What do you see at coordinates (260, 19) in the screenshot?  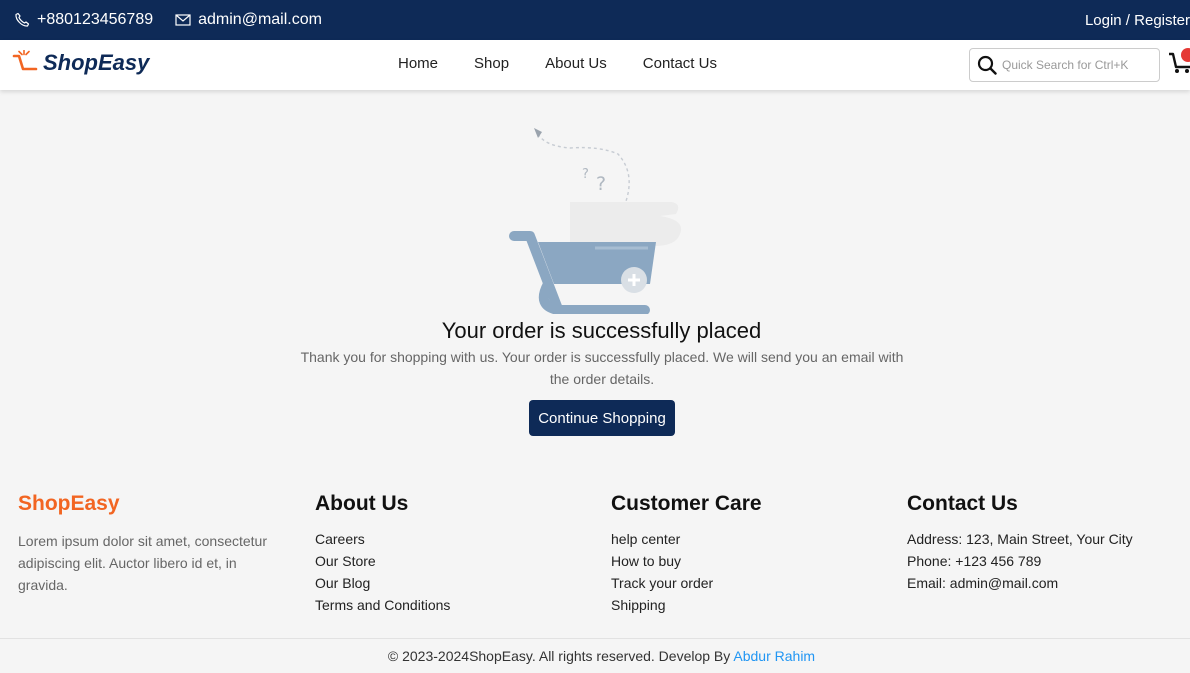 I see `email-address: admin@mail.com` at bounding box center [260, 19].